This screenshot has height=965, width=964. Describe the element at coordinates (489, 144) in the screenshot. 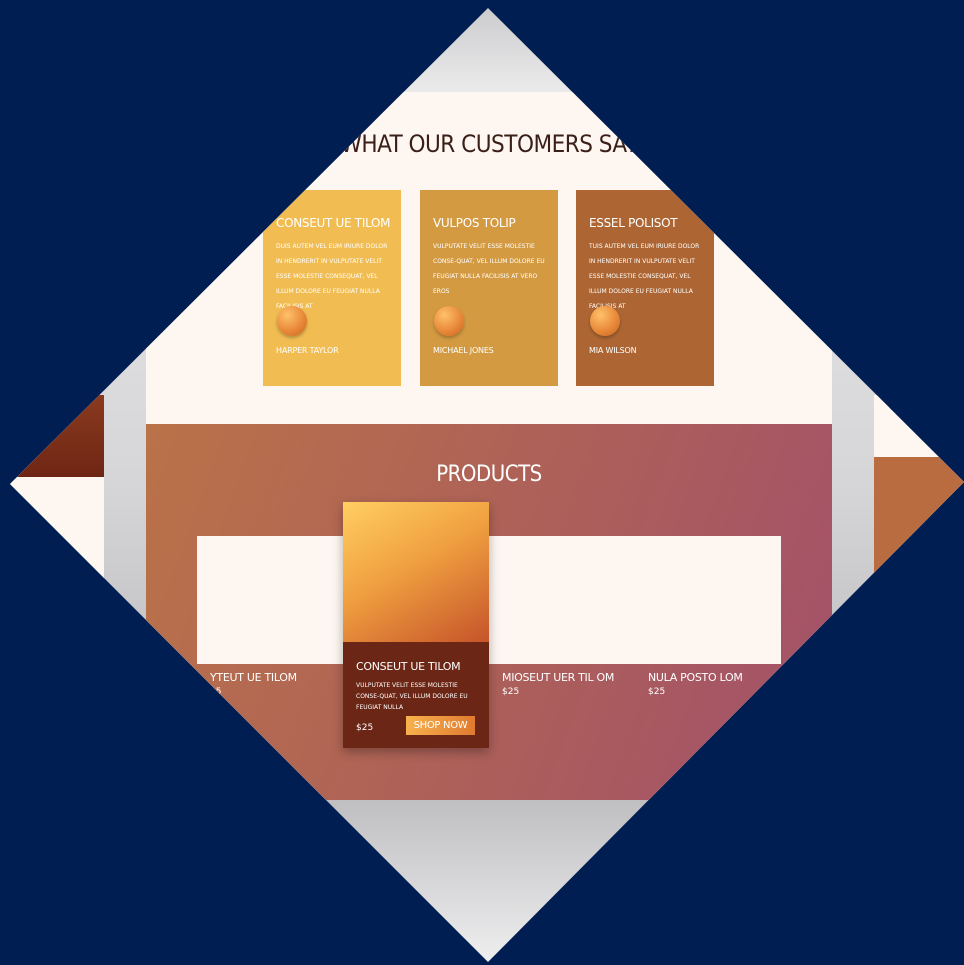

I see `customers-section-title: WHAT OUR CUSTOMERS SAY` at that location.